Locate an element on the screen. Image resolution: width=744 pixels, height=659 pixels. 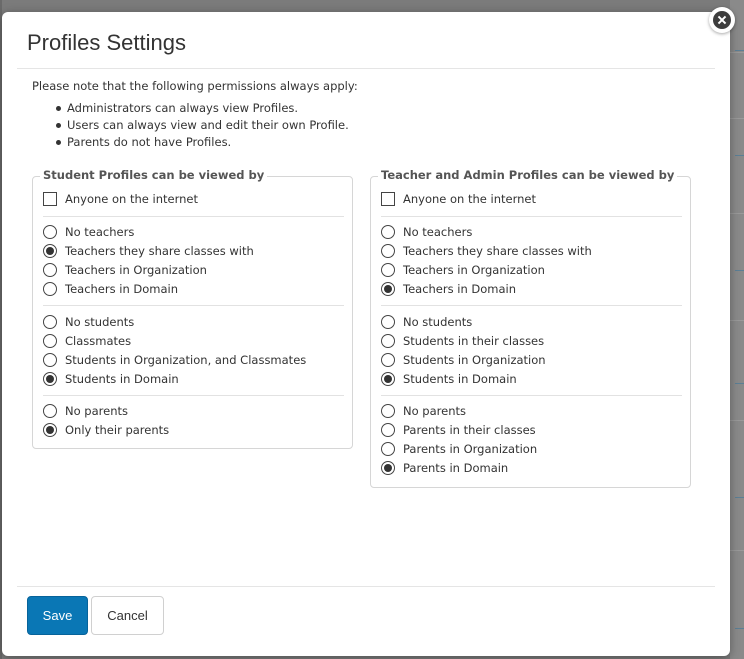
staff-parents-option-organization: Parents in Organization is located at coordinates (459, 448).